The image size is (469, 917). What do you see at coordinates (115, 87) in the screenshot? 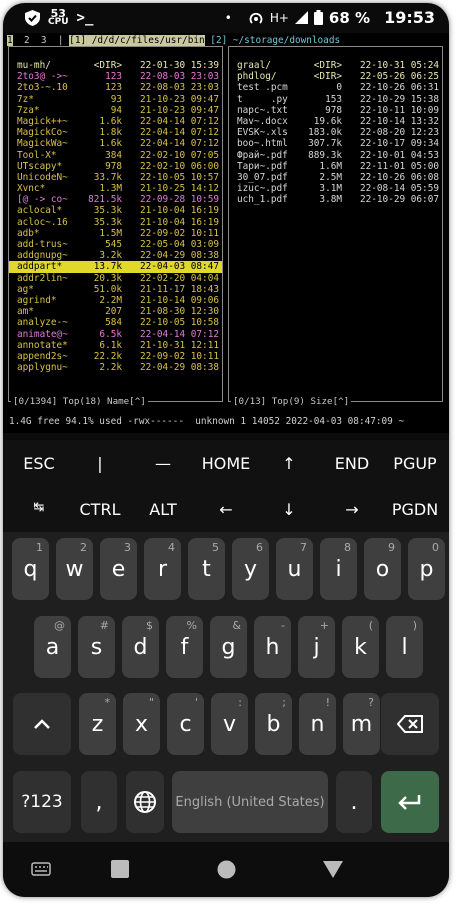
I see `file-row: 2to3-~.10 123 22-08-03 23:03` at bounding box center [115, 87].